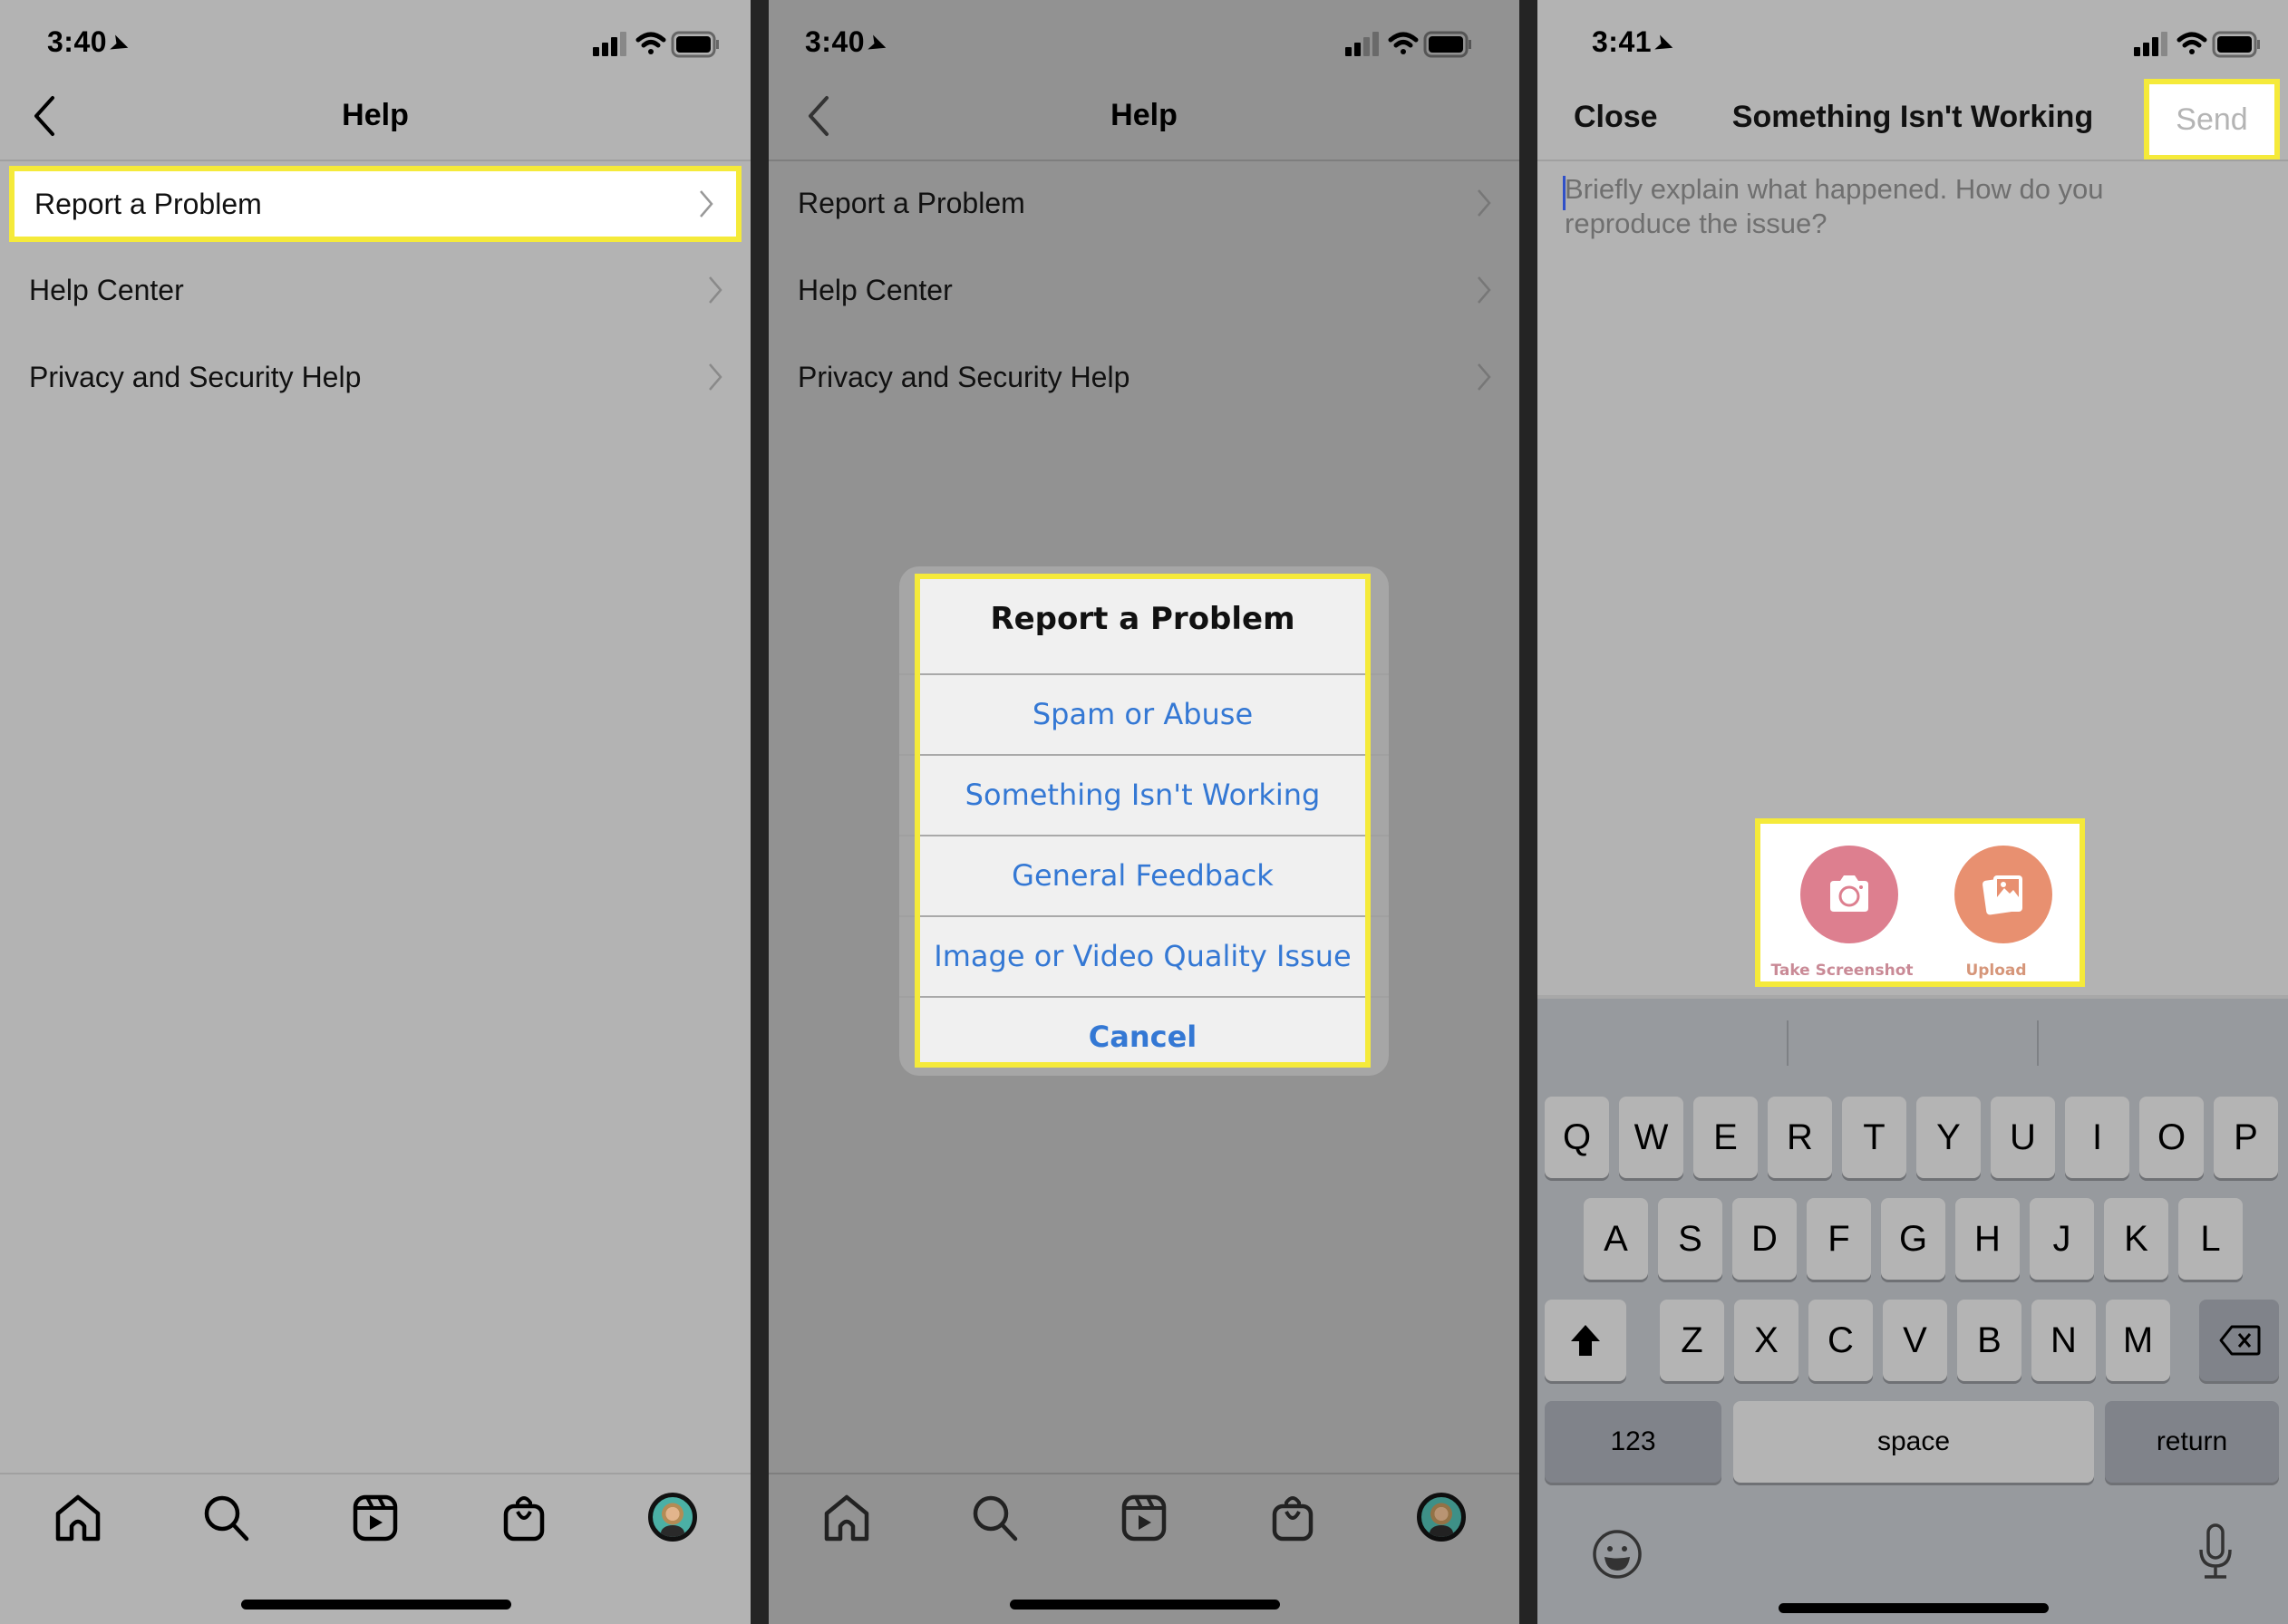 The image size is (2288, 1624). I want to click on backspace-icon, so click(2240, 1340).